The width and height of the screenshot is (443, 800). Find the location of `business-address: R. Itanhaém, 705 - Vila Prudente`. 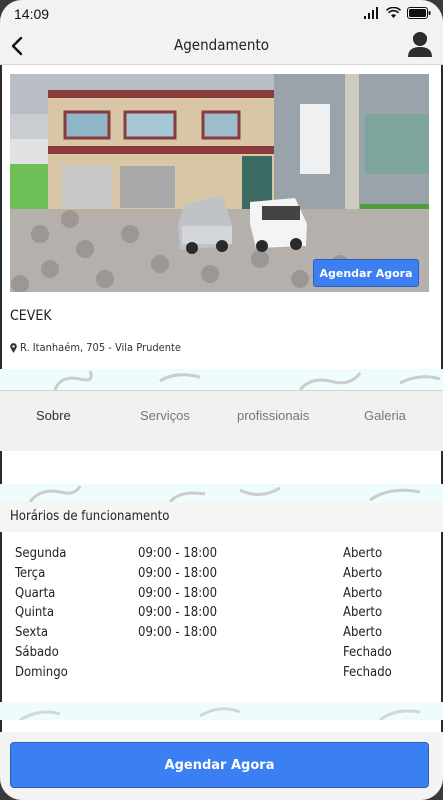

business-address: R. Itanhaém, 705 - Vila Prudente is located at coordinates (95, 347).